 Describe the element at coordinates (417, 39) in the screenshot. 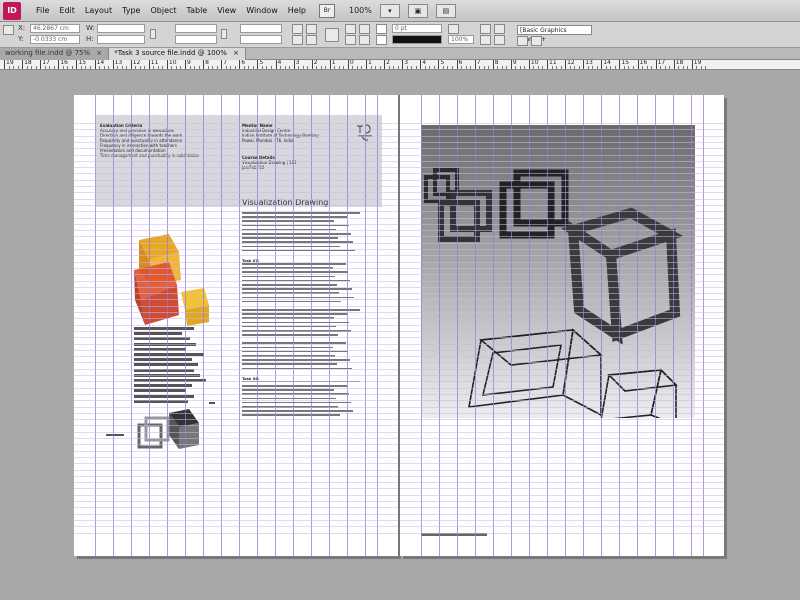

I see `stroke-type-select` at that location.